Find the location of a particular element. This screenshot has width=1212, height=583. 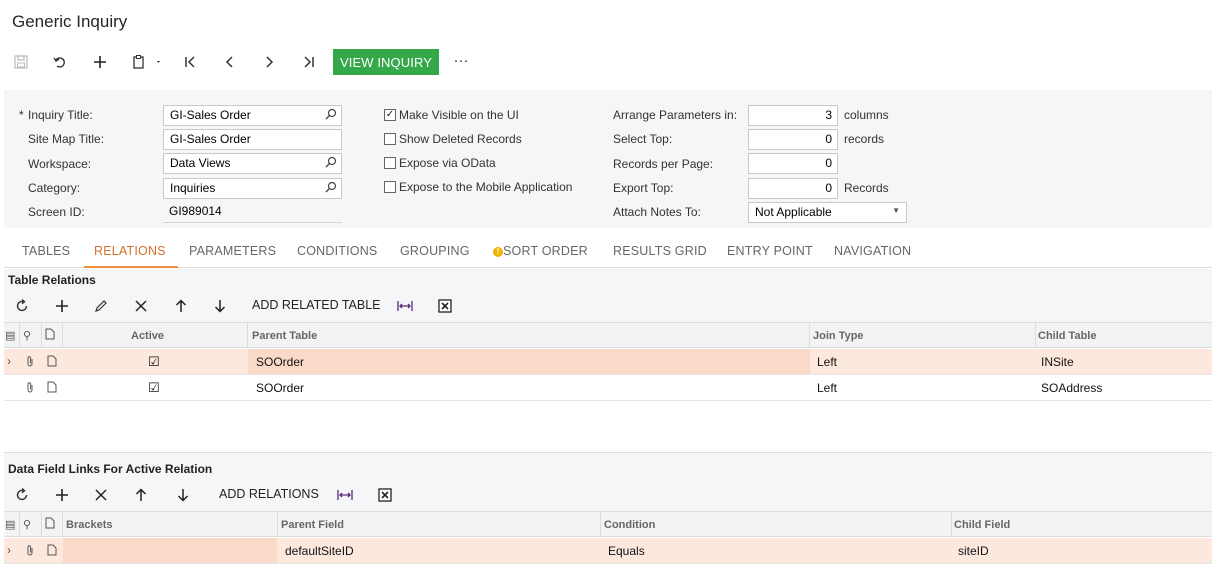

warning-icon: ! is located at coordinates (498, 252).